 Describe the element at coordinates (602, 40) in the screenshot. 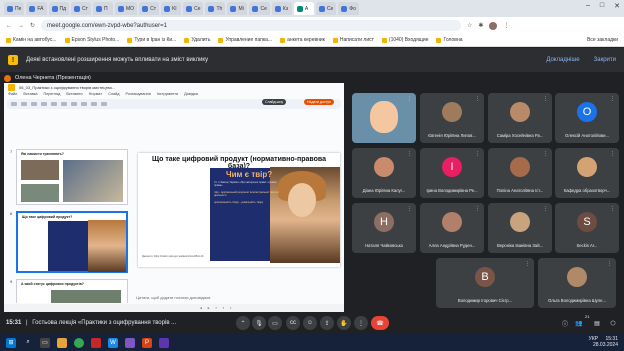

I see `all-bookmarks: Все закладки` at that location.